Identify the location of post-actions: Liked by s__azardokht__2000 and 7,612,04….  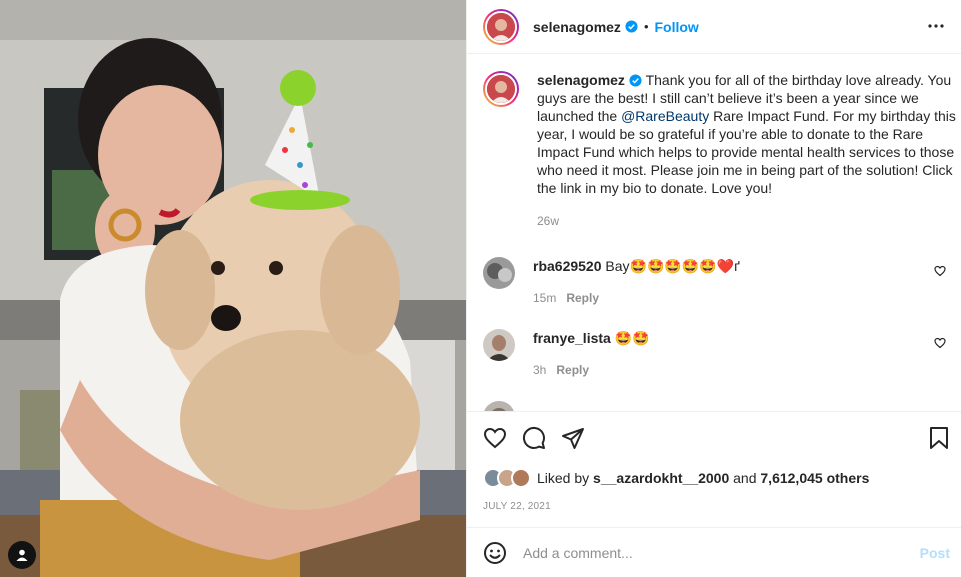
(714, 461).